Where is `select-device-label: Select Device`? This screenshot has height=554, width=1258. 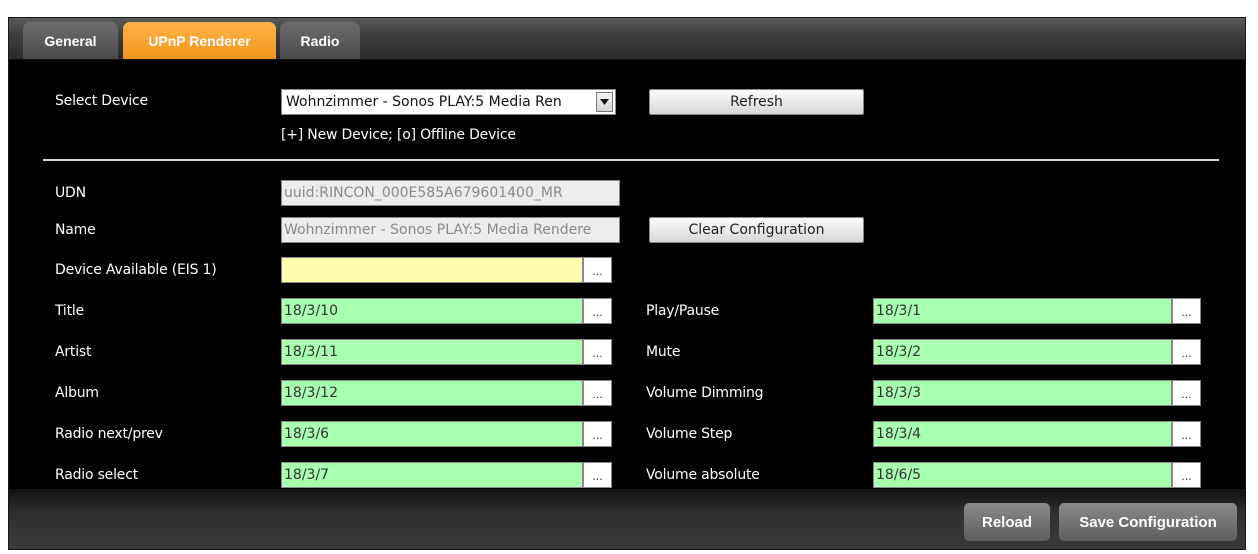
select-device-label: Select Device is located at coordinates (101, 101).